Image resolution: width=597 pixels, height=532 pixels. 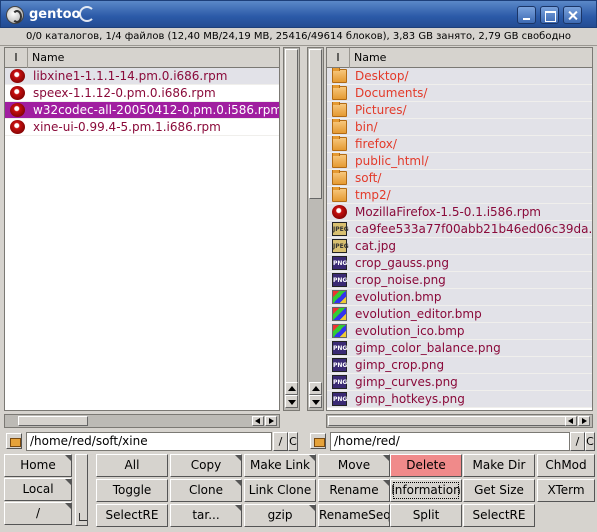 I want to click on left-folder-icon, so click(x=14, y=441).